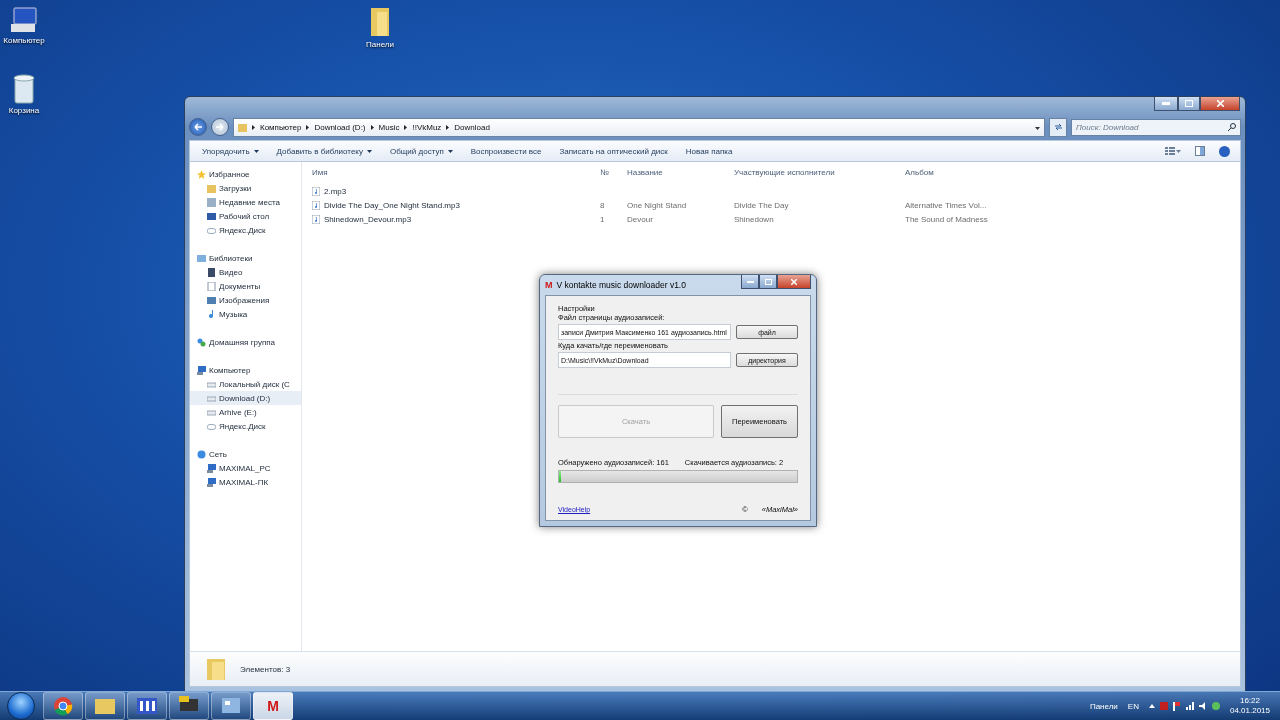  What do you see at coordinates (456, 205) in the screenshot?
I see `file-name: Divide The Day_One Night Stand.mp3` at bounding box center [456, 205].